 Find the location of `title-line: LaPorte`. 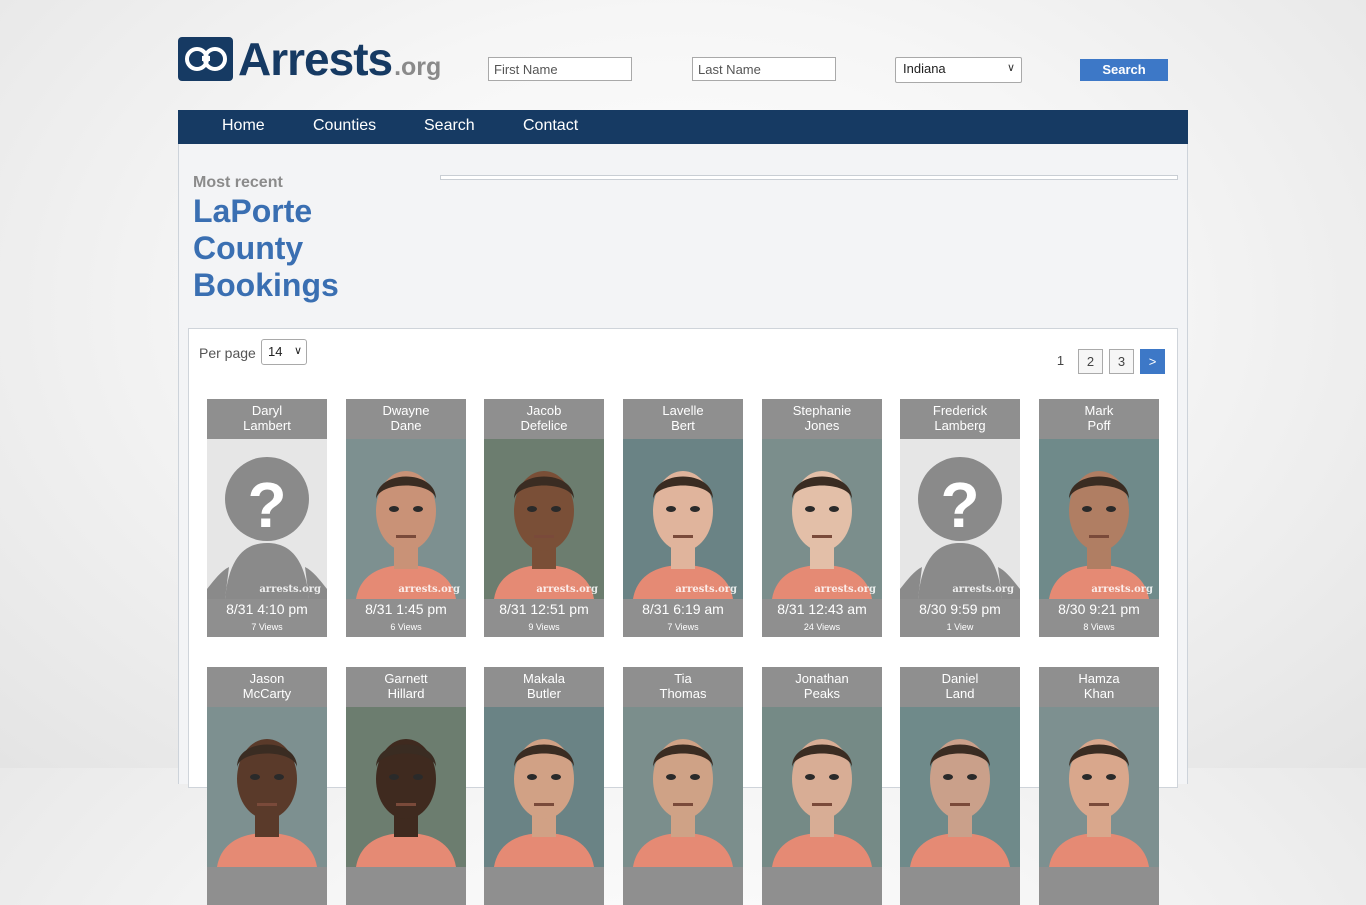

title-line: LaPorte is located at coordinates (253, 211).